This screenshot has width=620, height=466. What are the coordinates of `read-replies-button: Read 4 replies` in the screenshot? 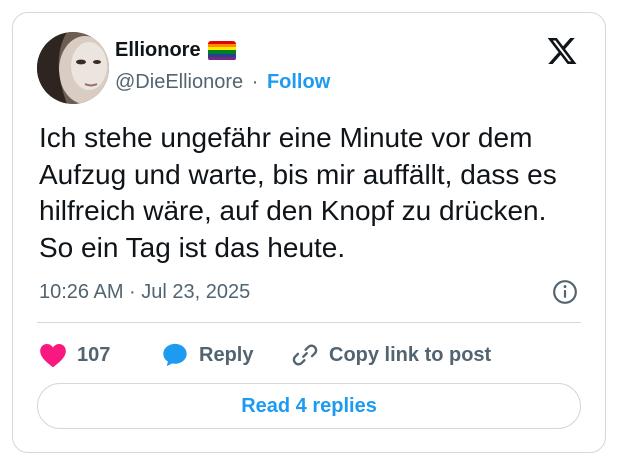 It's located at (309, 406).